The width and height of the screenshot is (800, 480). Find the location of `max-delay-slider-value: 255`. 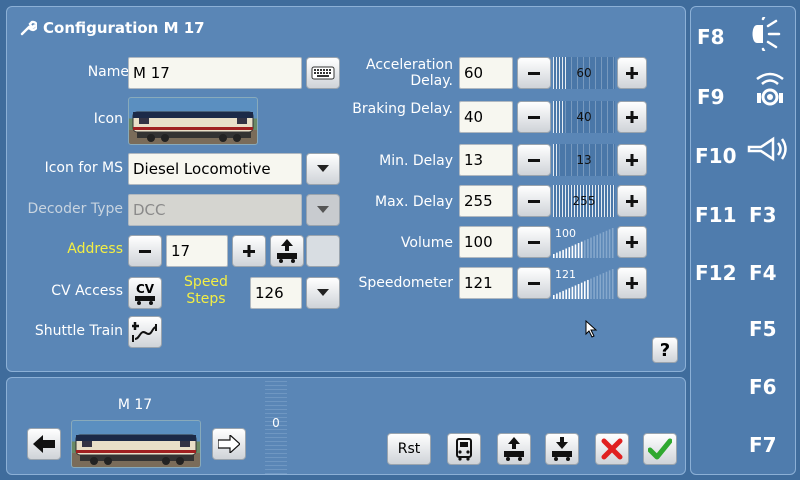

max-delay-slider-value: 255 is located at coordinates (584, 201).